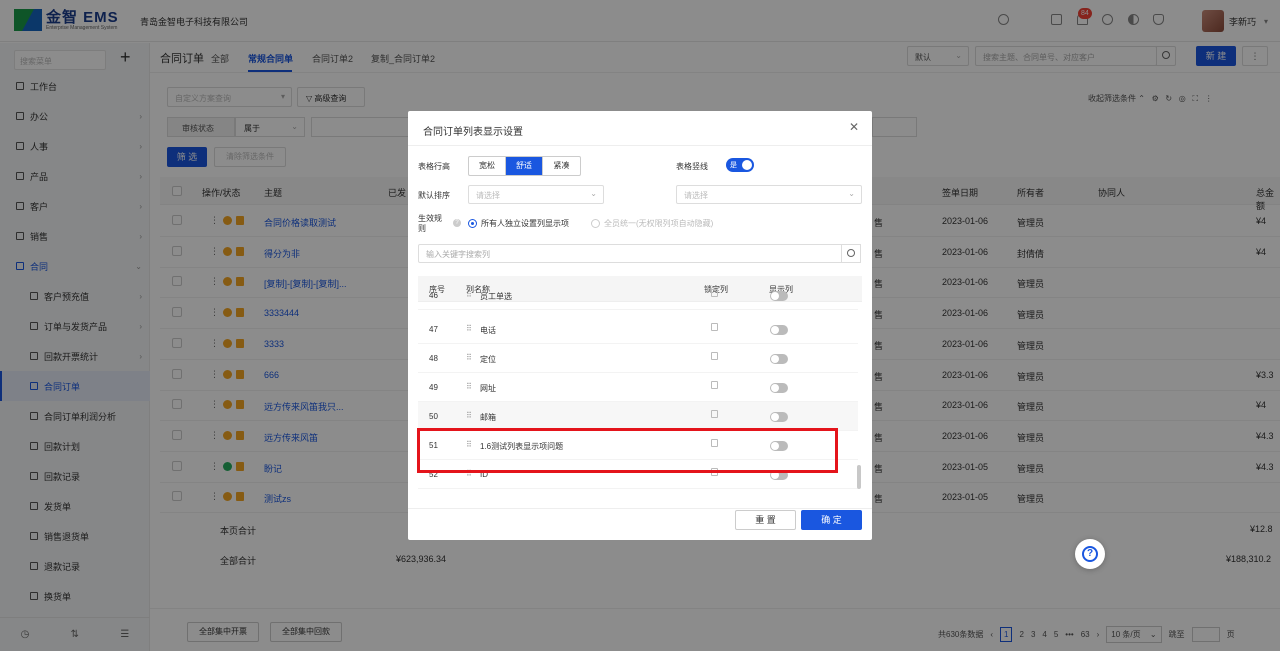 The height and width of the screenshot is (651, 1280). What do you see at coordinates (488, 388) in the screenshot?
I see `column-name: 网址` at bounding box center [488, 388].